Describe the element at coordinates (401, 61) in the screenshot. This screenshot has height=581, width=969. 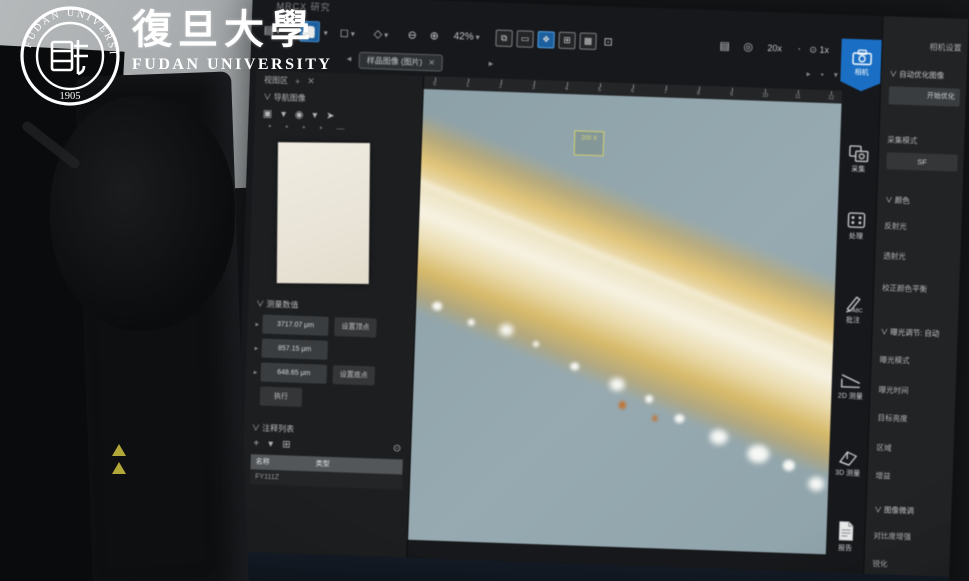
I see `document-tab: 样品图像 (图片) ✕` at that location.